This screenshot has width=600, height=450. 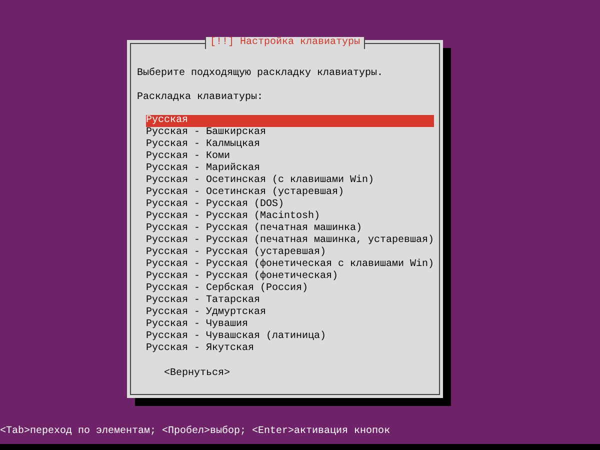 I want to click on layout-option: Русская - Сербская (Россия), so click(x=227, y=289).